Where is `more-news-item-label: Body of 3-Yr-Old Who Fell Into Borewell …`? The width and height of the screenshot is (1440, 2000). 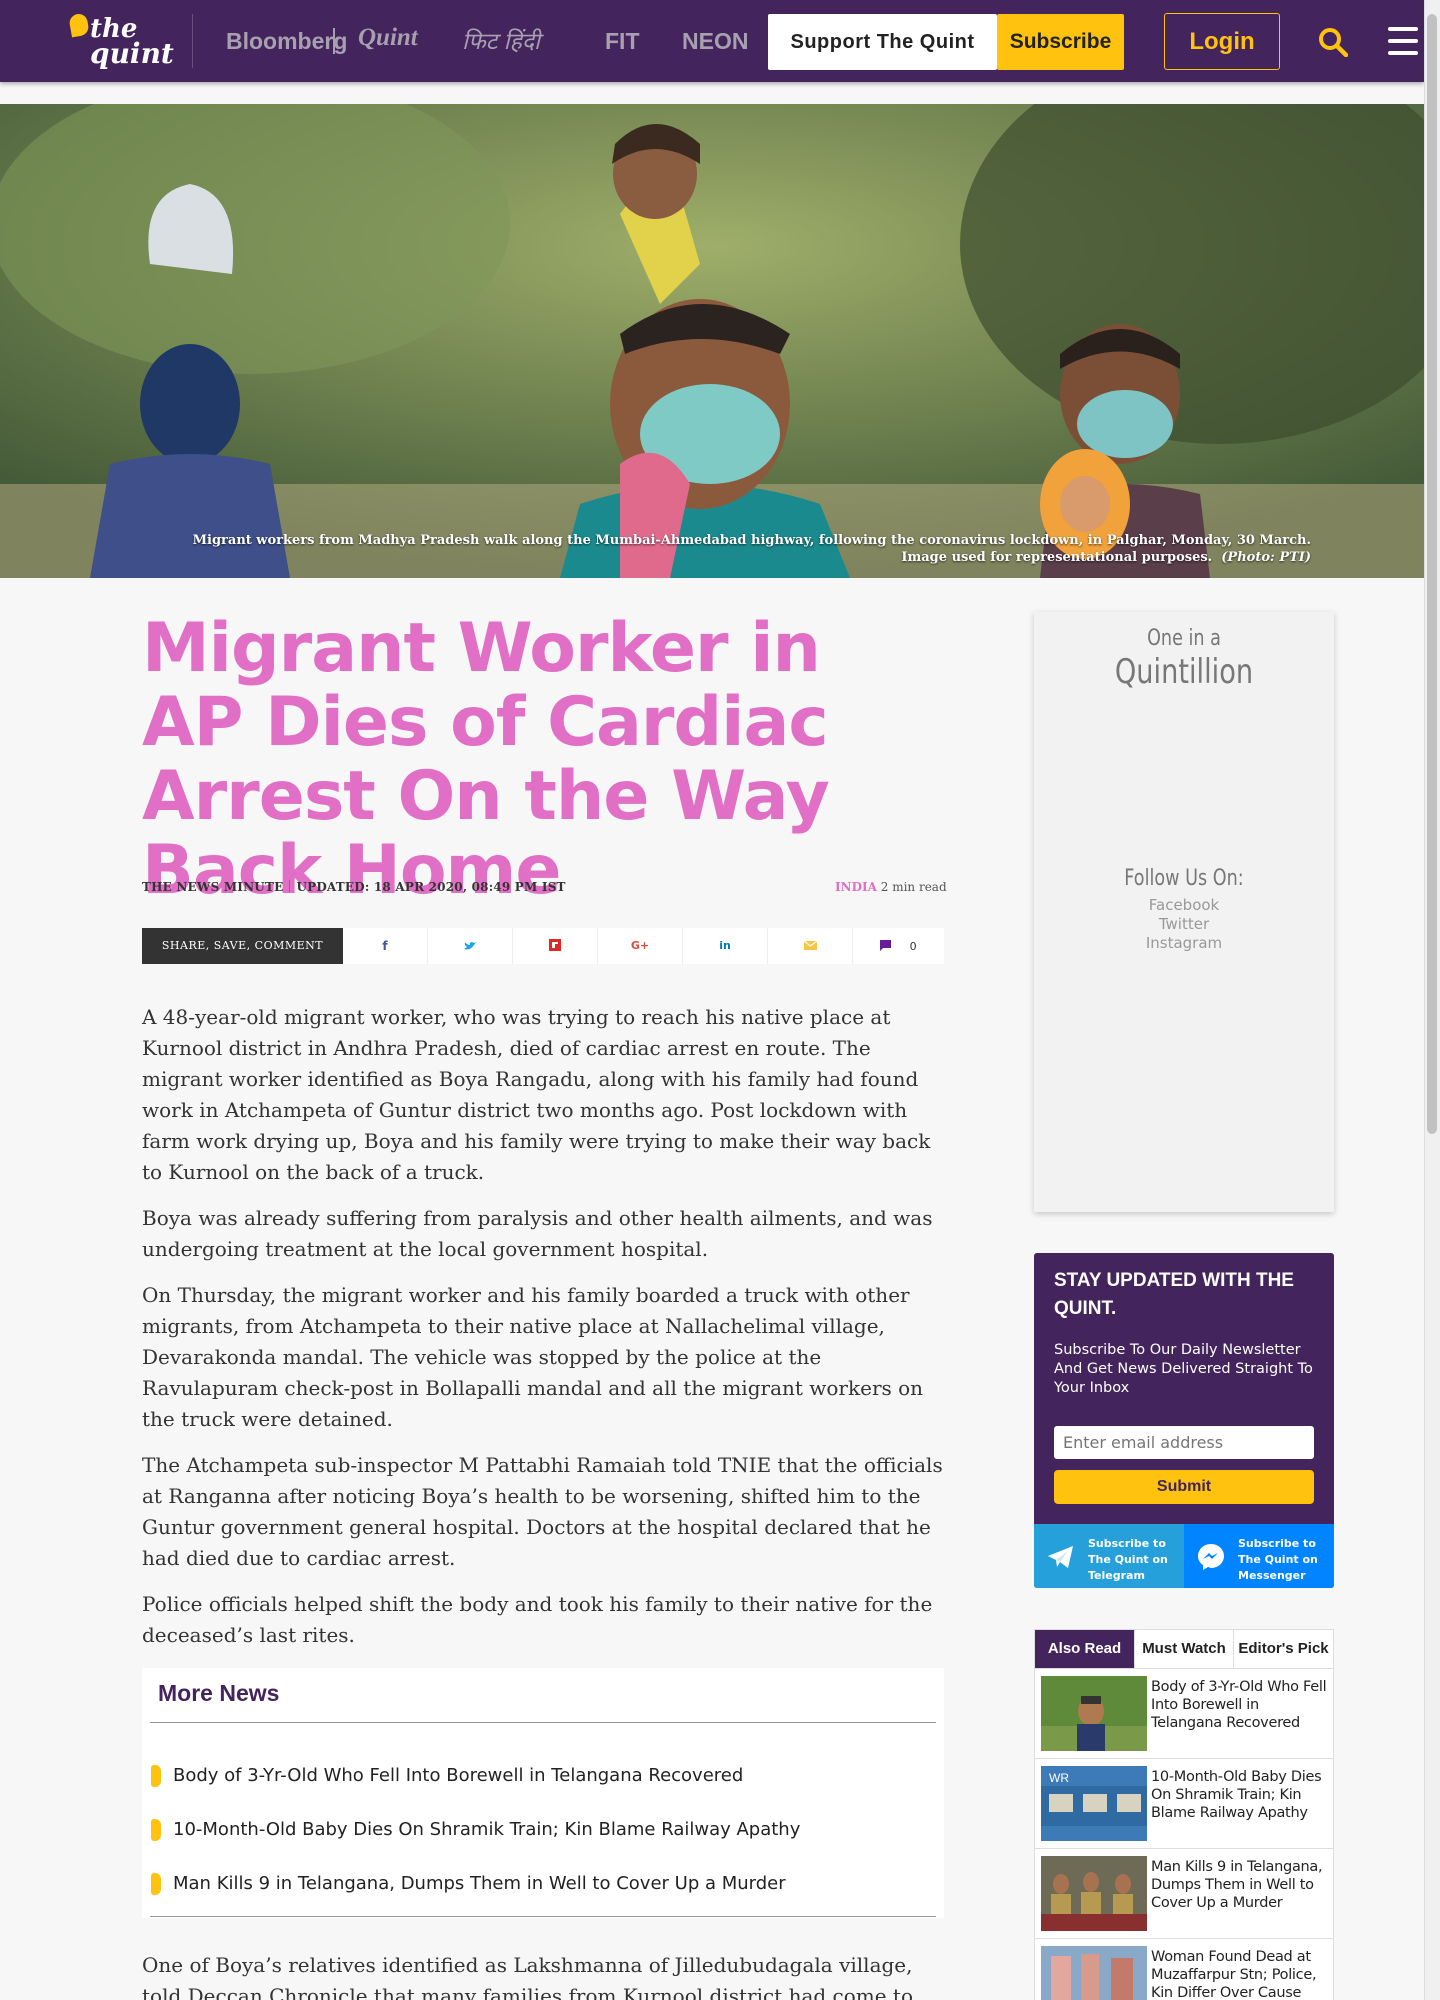 more-news-item-label: Body of 3-Yr-Old Who Fell Into Borewell … is located at coordinates (458, 1775).